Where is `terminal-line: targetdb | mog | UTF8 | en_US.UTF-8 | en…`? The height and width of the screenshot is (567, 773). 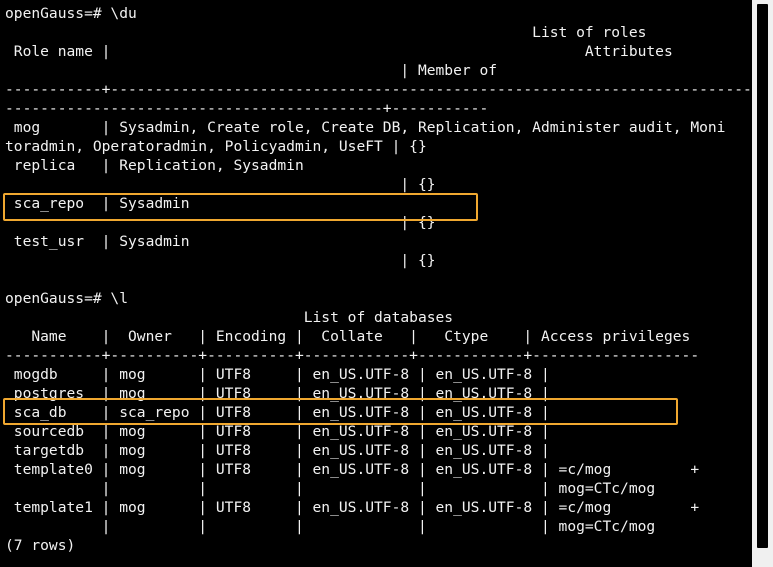 terminal-line: targetdb | mog | UTF8 | en_US.UTF-8 | en… is located at coordinates (277, 450).